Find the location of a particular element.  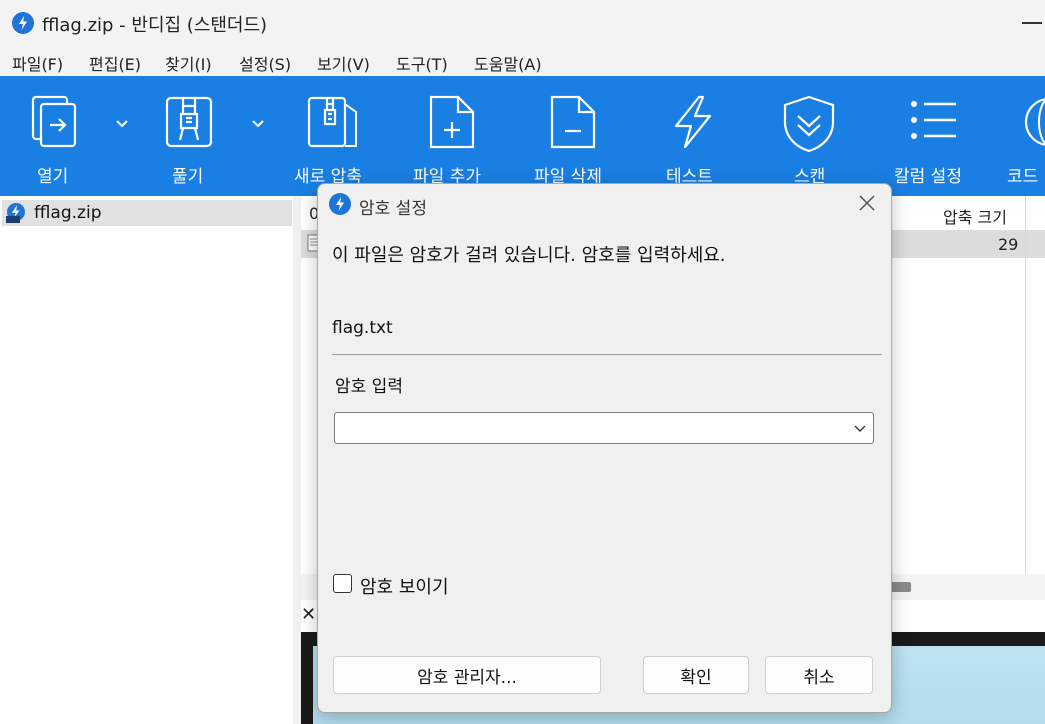

new-archive-button: 새로 압축 is located at coordinates (334, 136).